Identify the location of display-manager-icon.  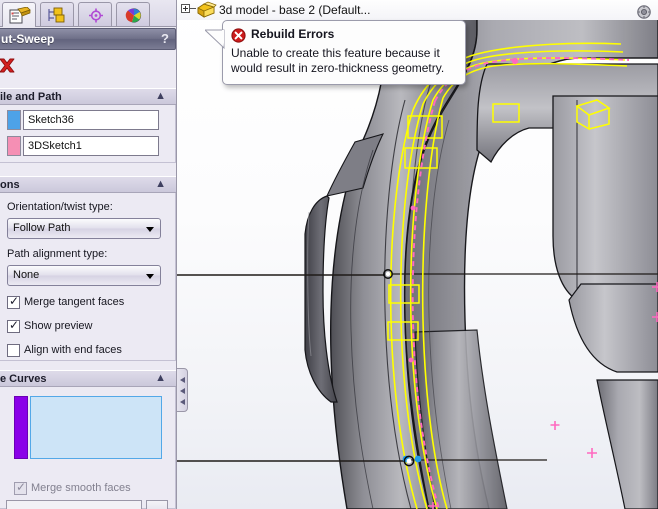
(133, 15).